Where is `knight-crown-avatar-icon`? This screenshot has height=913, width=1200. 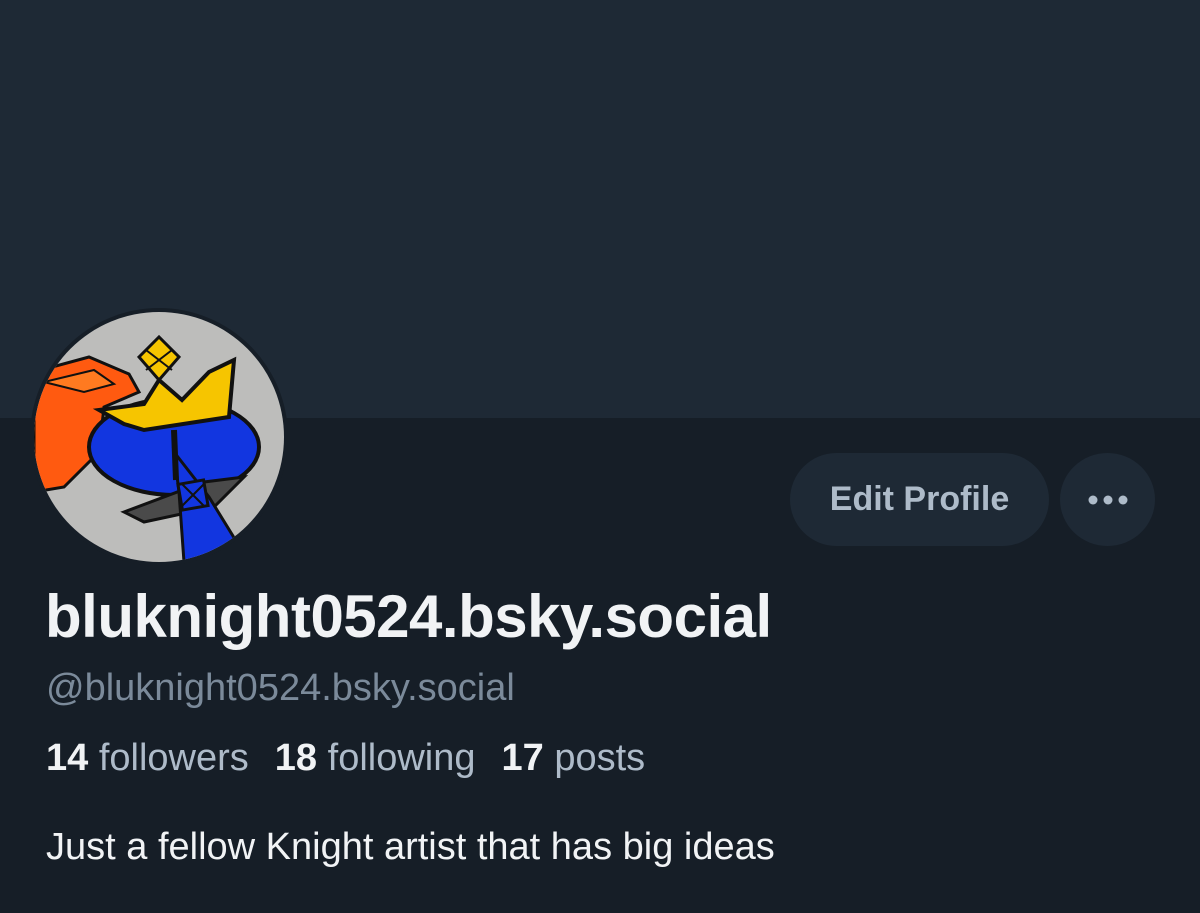 knight-crown-avatar-icon is located at coordinates (159, 437).